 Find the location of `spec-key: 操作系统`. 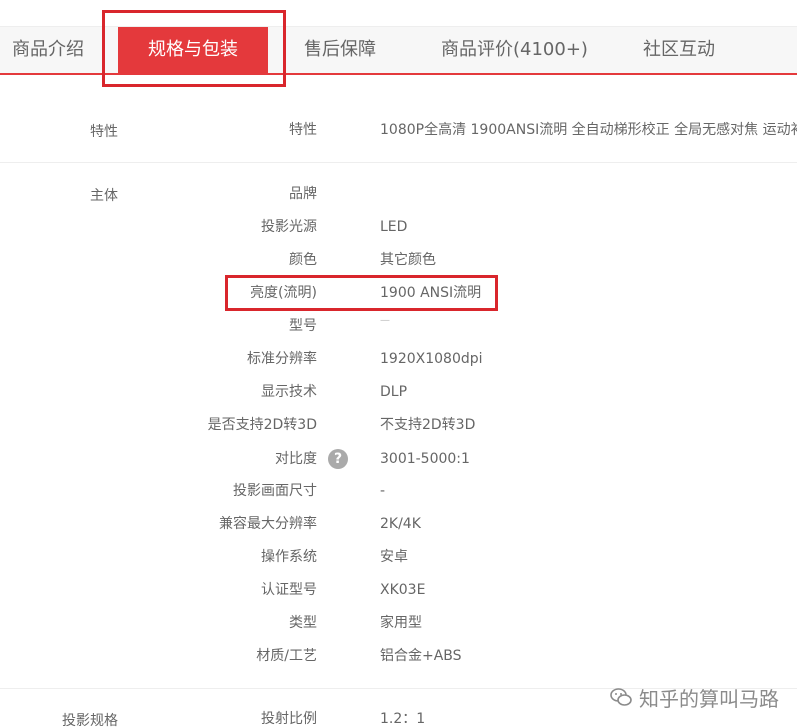

spec-key: 操作系统 is located at coordinates (289, 557).